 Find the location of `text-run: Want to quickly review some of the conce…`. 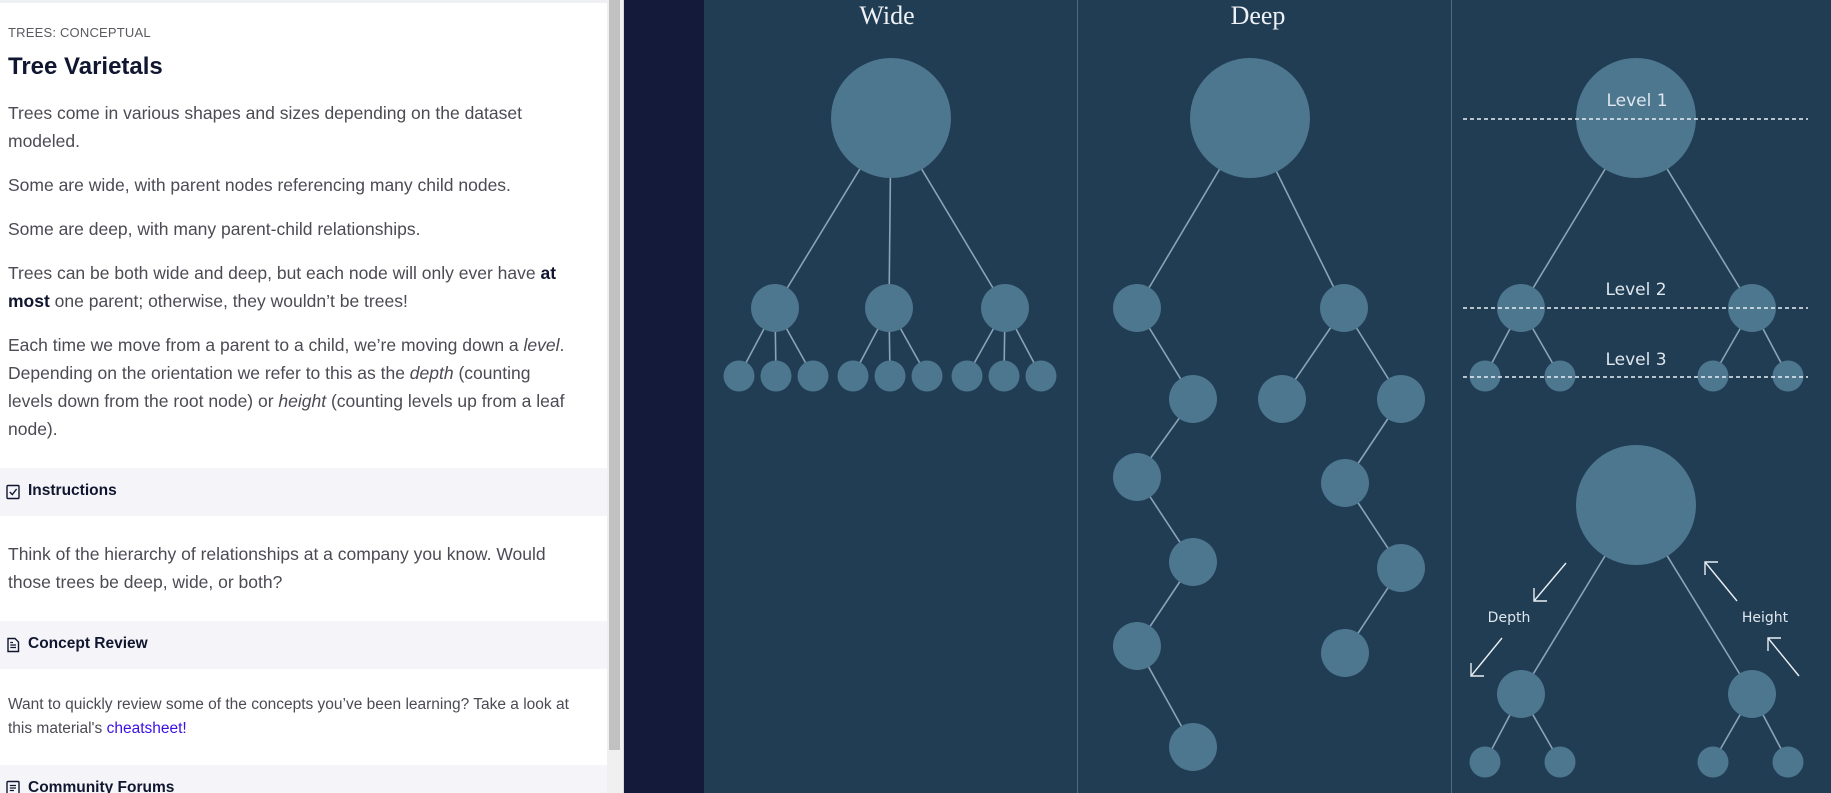

text-run: Want to quickly review some of the conce… is located at coordinates (288, 716).